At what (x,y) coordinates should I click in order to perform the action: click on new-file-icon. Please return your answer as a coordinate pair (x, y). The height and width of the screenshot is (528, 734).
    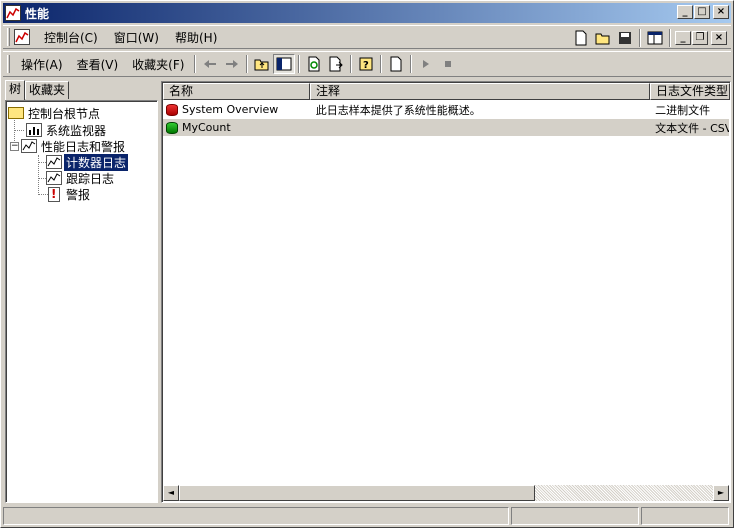
    Looking at the image, I should click on (581, 38).